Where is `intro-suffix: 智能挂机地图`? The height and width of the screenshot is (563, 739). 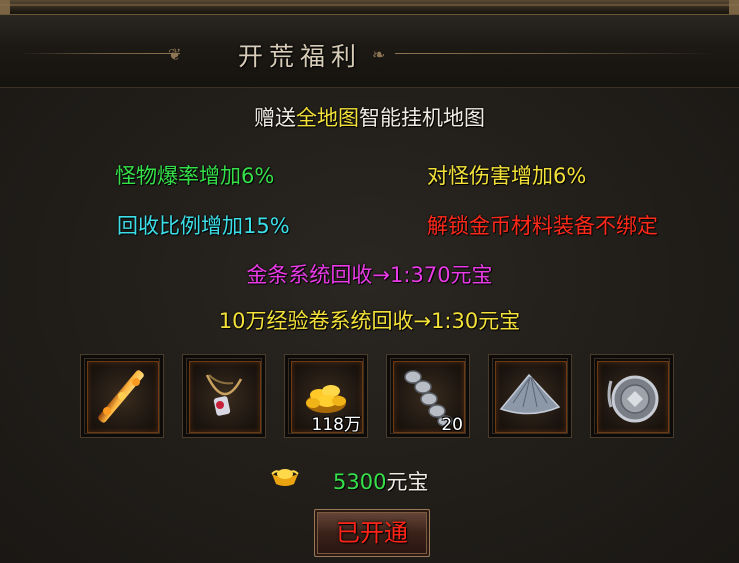 intro-suffix: 智能挂机地图 is located at coordinates (422, 118).